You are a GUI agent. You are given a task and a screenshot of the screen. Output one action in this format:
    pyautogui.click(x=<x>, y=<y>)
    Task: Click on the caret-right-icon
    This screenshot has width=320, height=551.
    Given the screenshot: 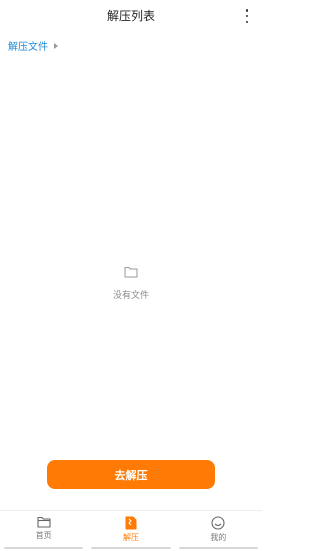 What is the action you would take?
    pyautogui.click(x=56, y=45)
    